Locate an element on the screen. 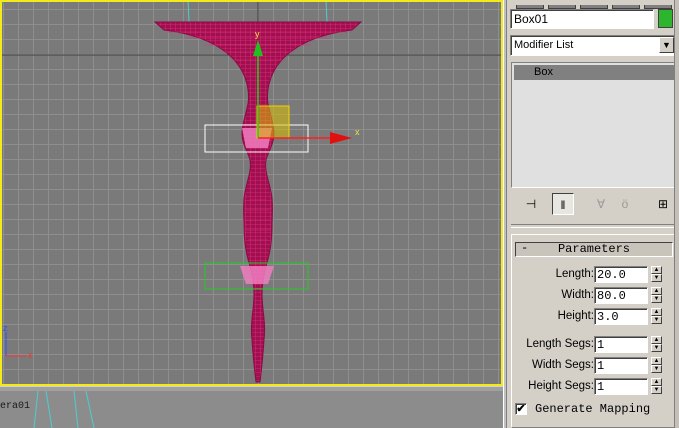  lower-viewport: era01 is located at coordinates (251, 407).